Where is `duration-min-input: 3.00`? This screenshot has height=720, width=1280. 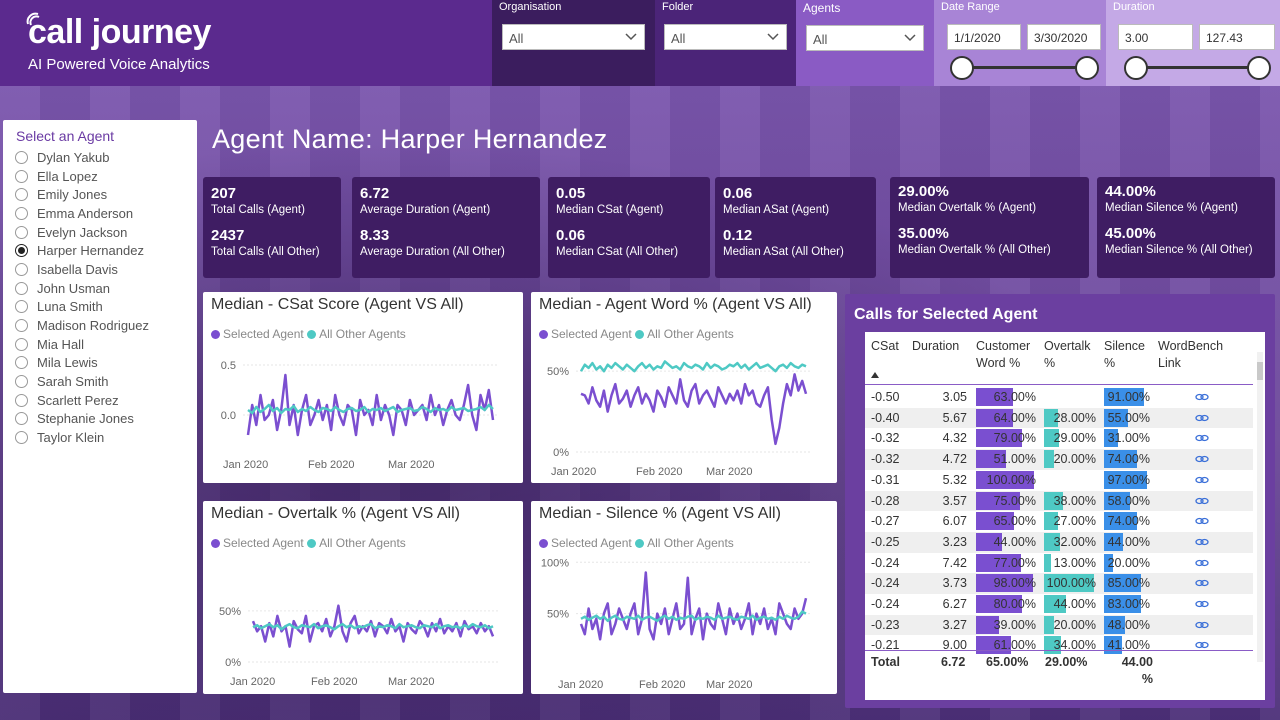
duration-min-input: 3.00 is located at coordinates (1155, 37).